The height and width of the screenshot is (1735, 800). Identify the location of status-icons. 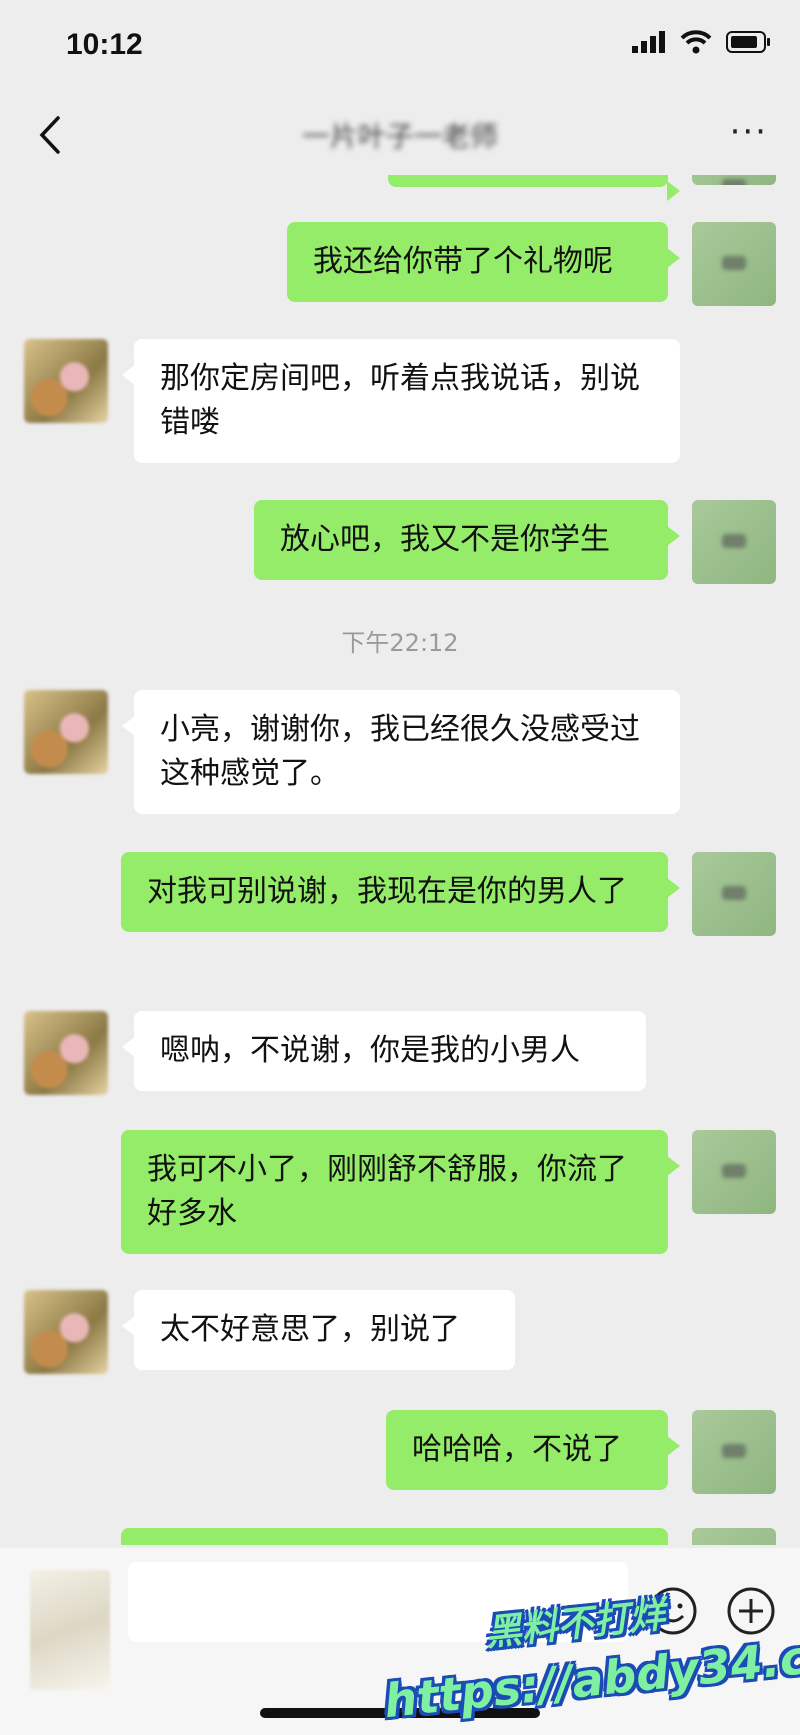
(702, 42).